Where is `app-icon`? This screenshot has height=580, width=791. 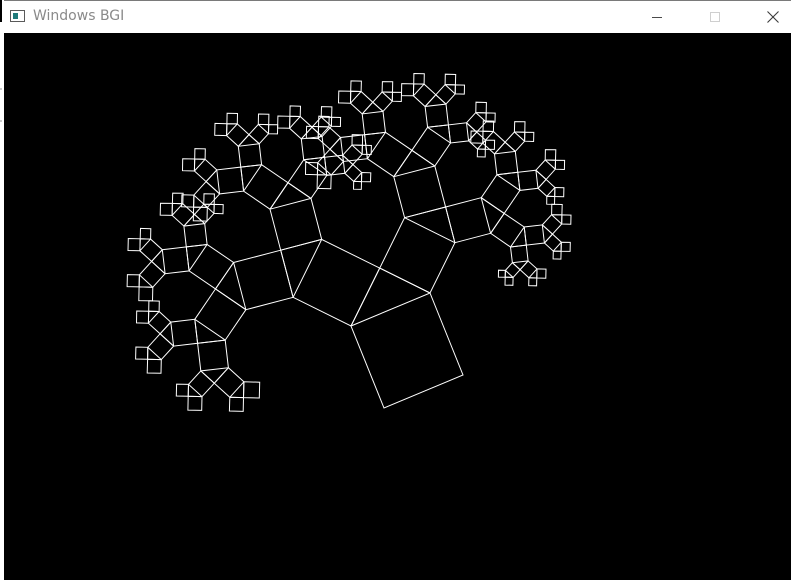
app-icon is located at coordinates (17, 16).